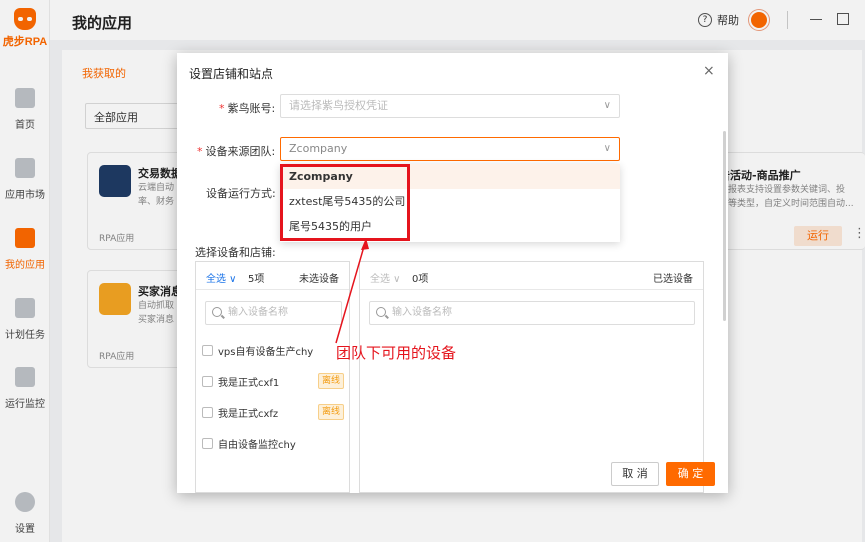 This screenshot has width=865, height=542. Describe the element at coordinates (450, 149) in the screenshot. I see `team-select: Zcompany ∨` at that location.